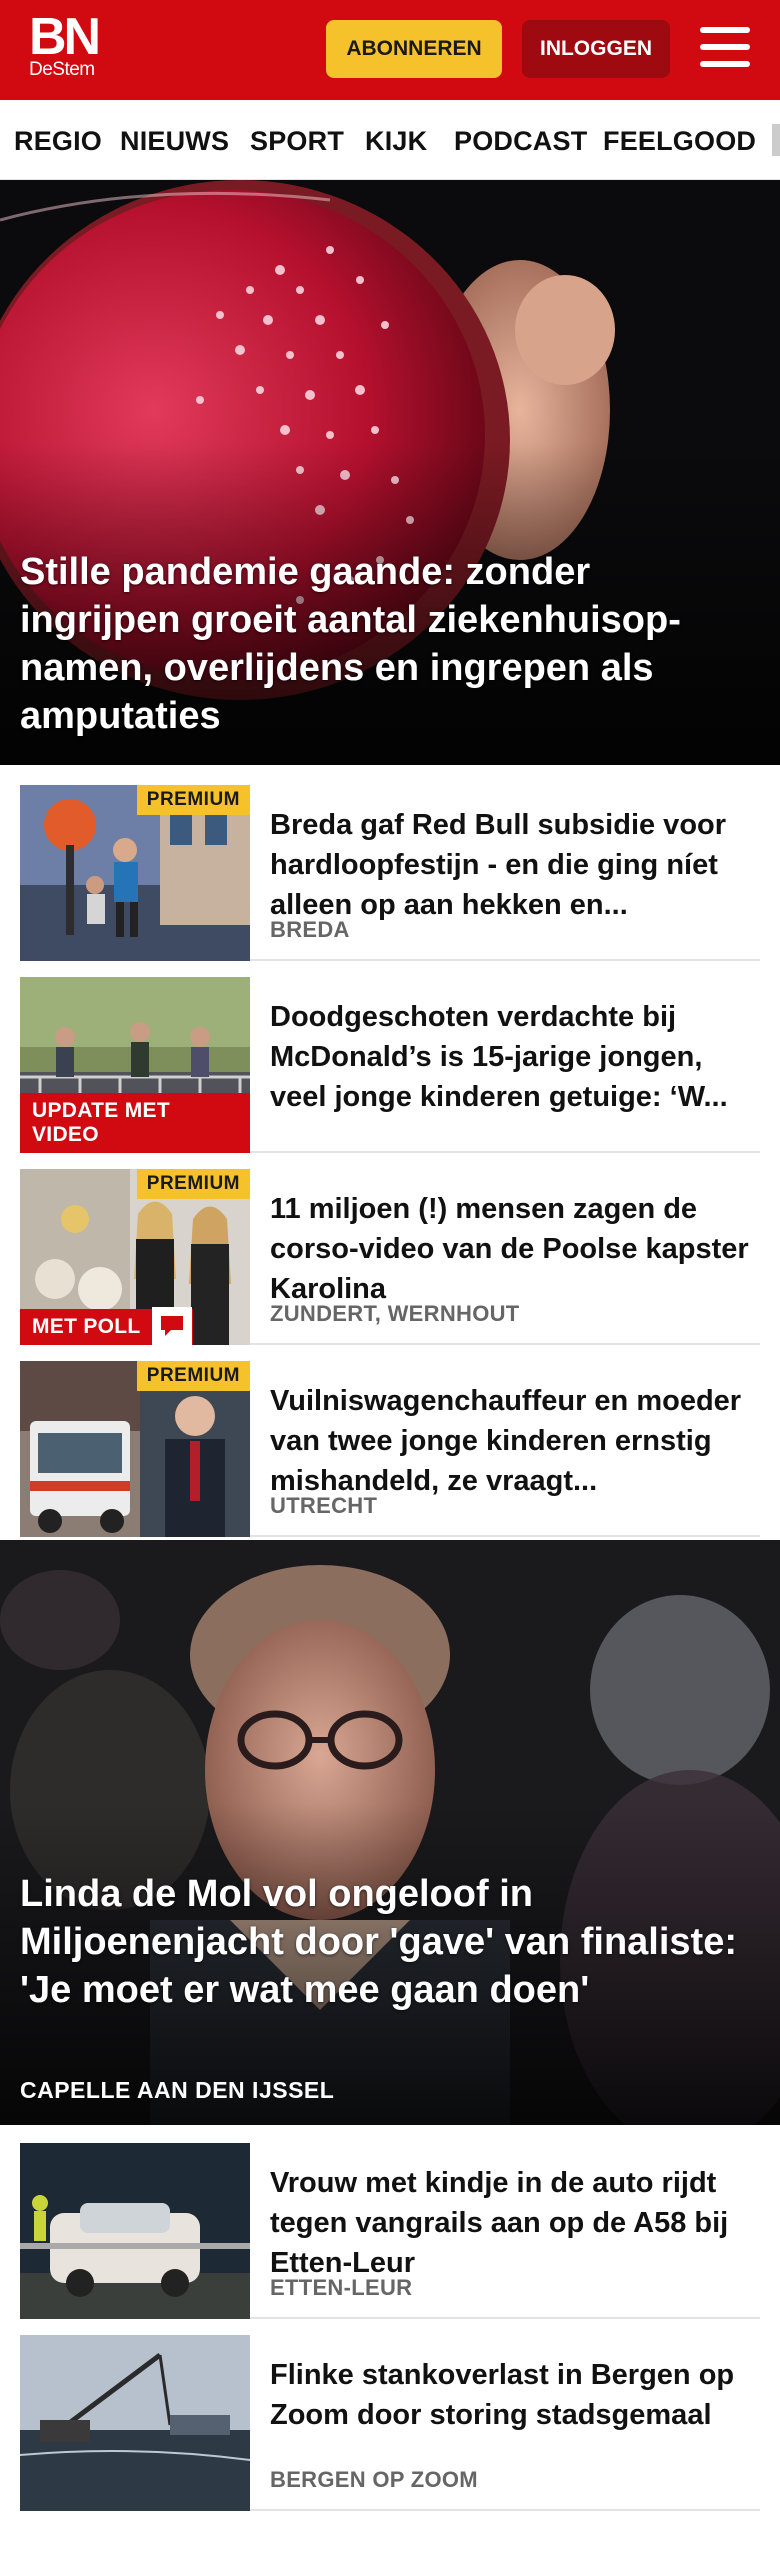  Describe the element at coordinates (135, 1065) in the screenshot. I see `article-thumbnail: UPDATE MET VIDEO` at that location.